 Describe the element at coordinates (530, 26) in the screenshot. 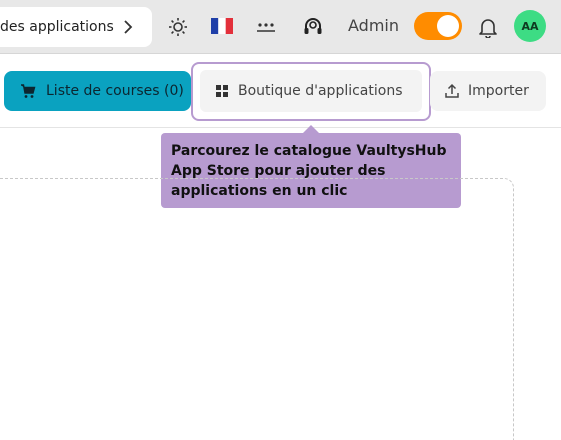

I see `avatar: AA` at that location.